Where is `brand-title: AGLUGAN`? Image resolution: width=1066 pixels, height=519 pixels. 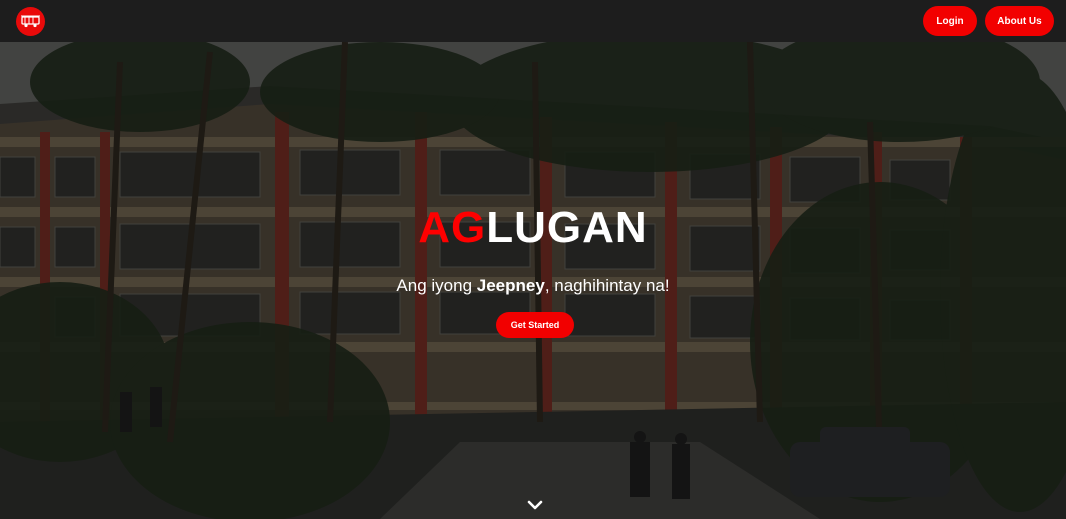 brand-title: AGLUGAN is located at coordinates (533, 228).